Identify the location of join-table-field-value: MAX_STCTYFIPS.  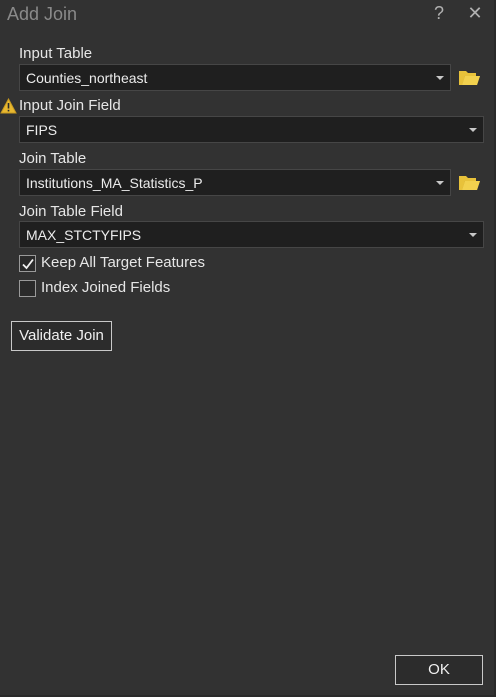
(84, 235).